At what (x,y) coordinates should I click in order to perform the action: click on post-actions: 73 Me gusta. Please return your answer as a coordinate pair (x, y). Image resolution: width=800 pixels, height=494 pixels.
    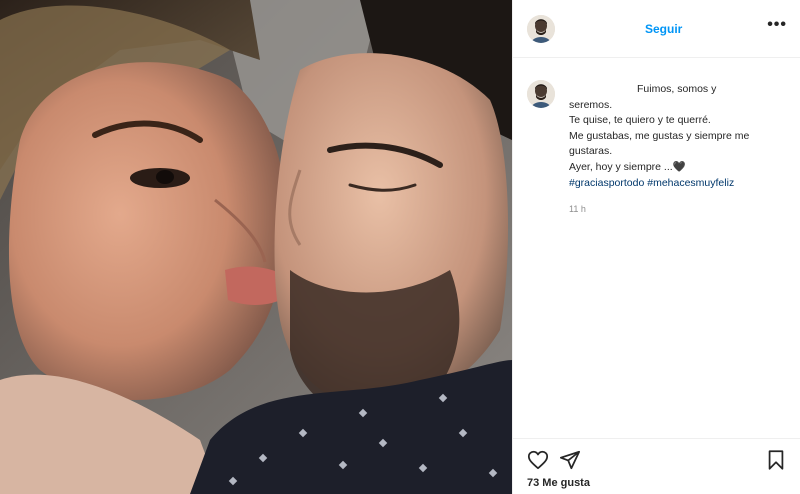
    Looking at the image, I should click on (656, 466).